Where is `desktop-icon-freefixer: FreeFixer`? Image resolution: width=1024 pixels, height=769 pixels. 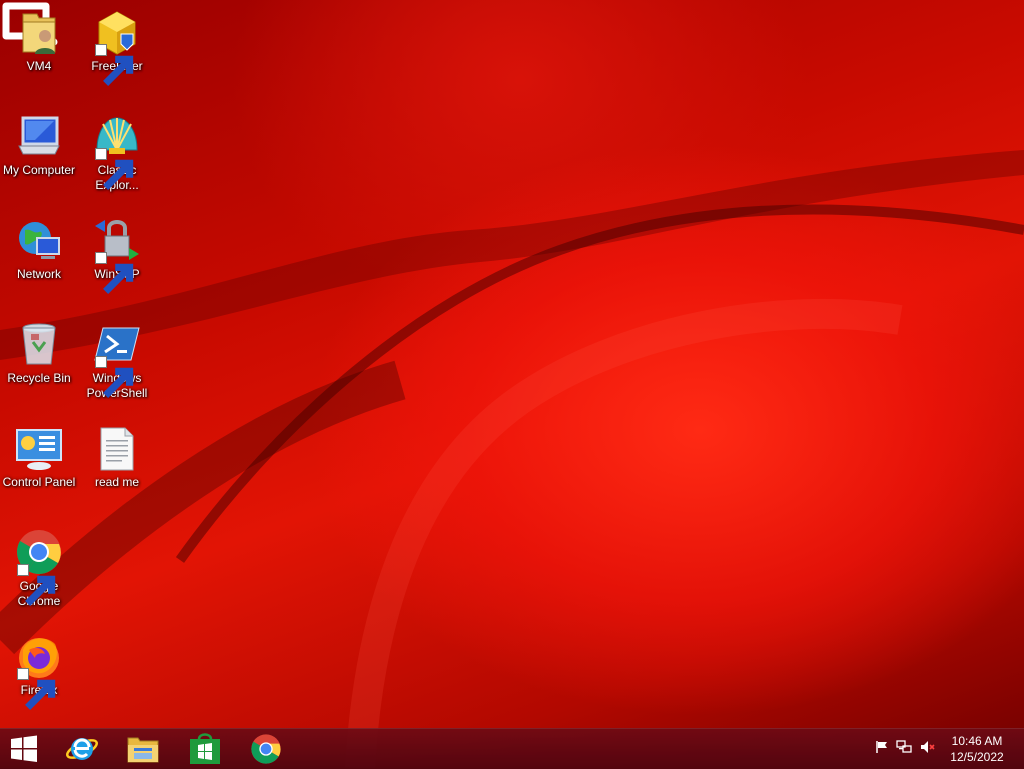 desktop-icon-freefixer: FreeFixer is located at coordinates (117, 47).